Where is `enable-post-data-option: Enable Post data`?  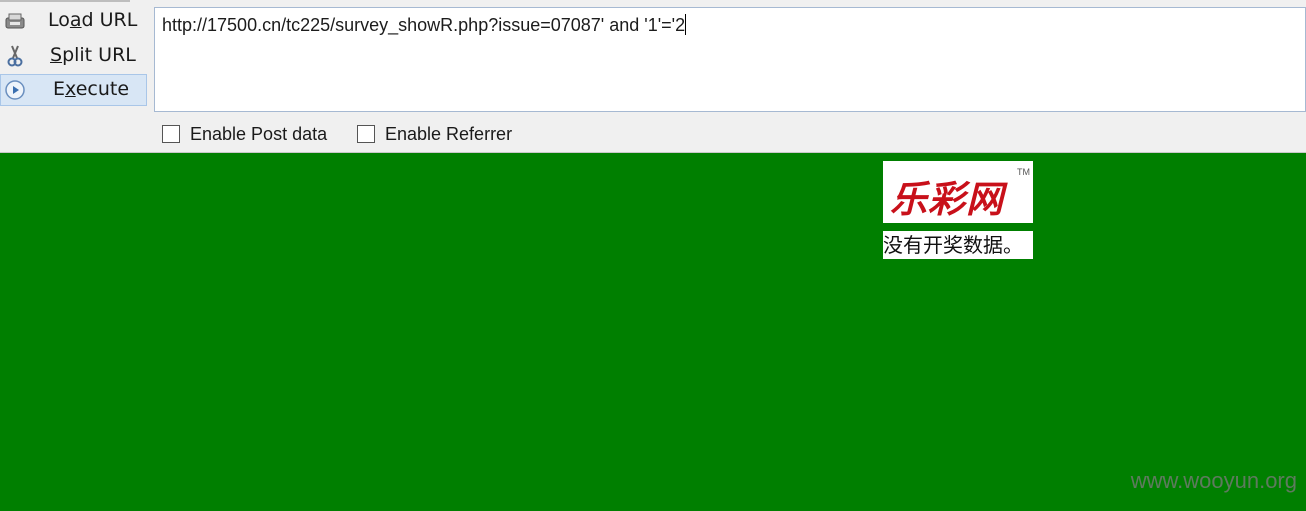 enable-post-data-option: Enable Post data is located at coordinates (244, 134).